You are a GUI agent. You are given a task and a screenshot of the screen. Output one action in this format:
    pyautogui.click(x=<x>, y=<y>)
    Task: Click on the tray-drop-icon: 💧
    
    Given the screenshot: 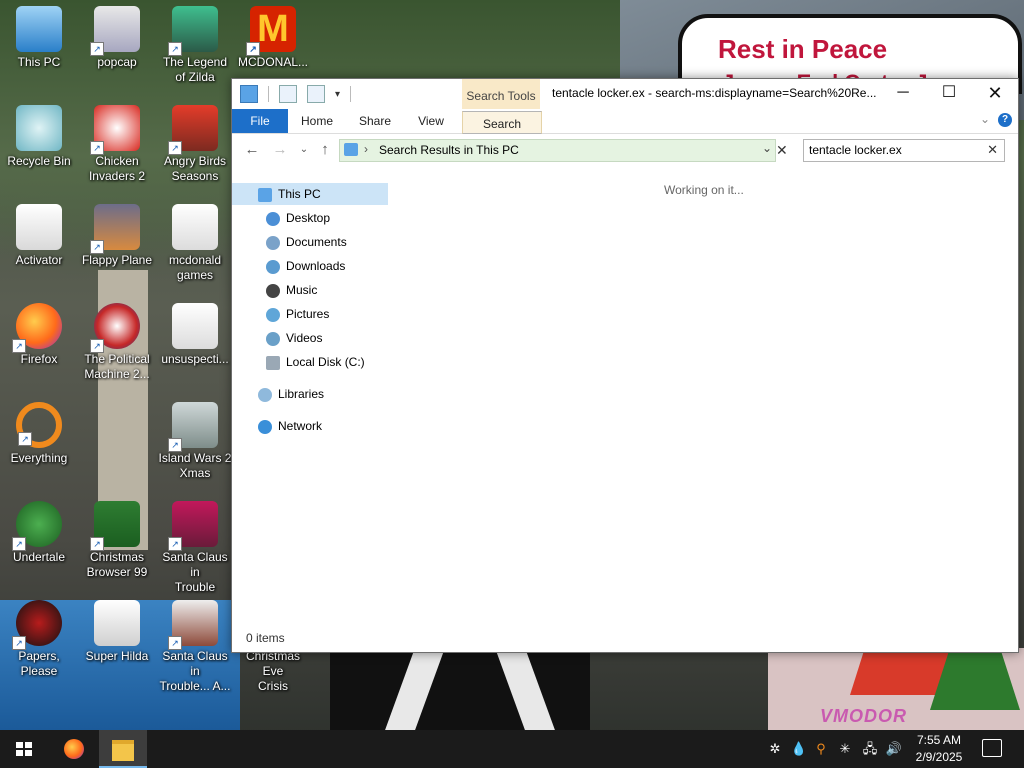 What is the action you would take?
    pyautogui.click(x=799, y=749)
    